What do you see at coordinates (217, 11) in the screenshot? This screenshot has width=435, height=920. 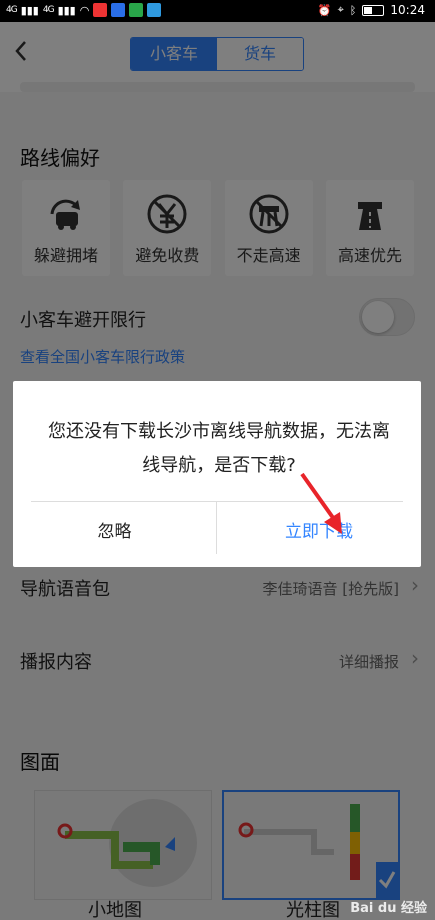 I see `status-bar: 4G ▮▮▮ 4G ▮▮▮ ◠ ⏰ ⌖ ᛒ 10:24` at bounding box center [217, 11].